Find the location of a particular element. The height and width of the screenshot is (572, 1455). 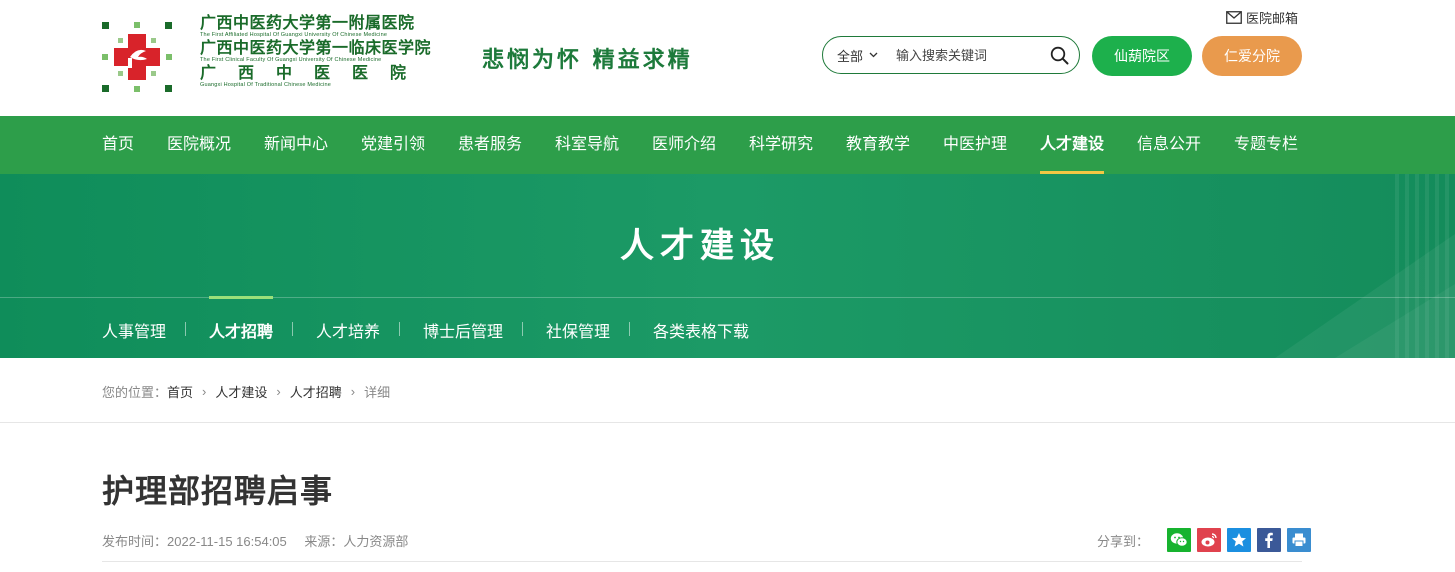

breadcrumb-talent: 人才建设 is located at coordinates (241, 391).